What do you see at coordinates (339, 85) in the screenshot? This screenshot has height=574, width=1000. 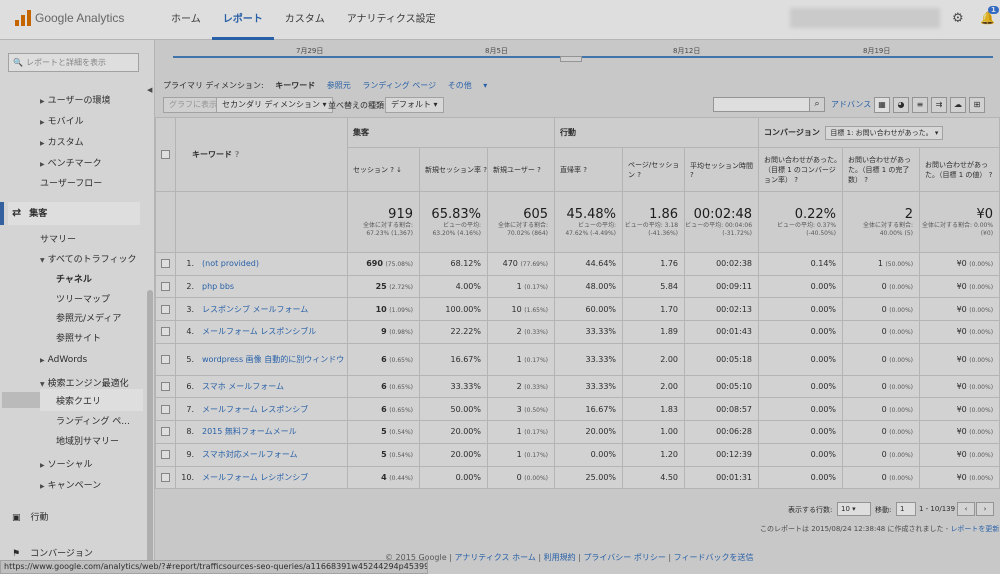 I see `dimension-source: 参照元` at bounding box center [339, 85].